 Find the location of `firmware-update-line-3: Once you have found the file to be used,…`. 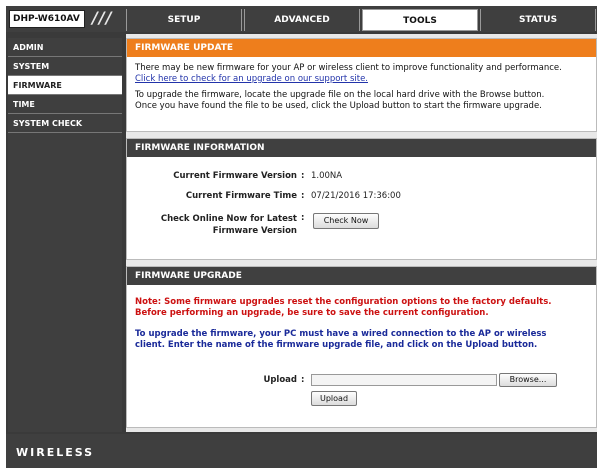

firmware-update-line-3: Once you have found the file to be used,… is located at coordinates (338, 106).